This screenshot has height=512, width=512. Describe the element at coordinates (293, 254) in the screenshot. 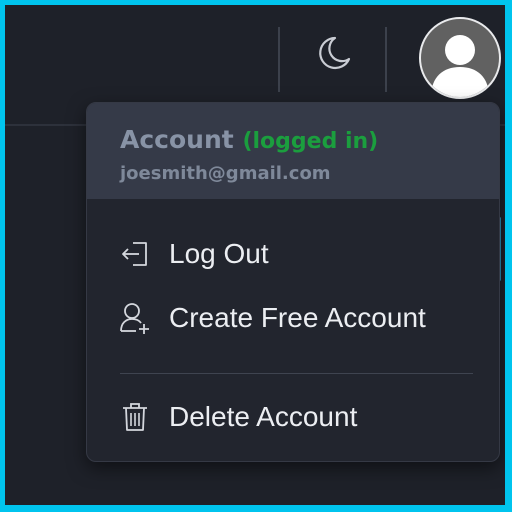

I see `logout-menu-item: Log Out` at that location.